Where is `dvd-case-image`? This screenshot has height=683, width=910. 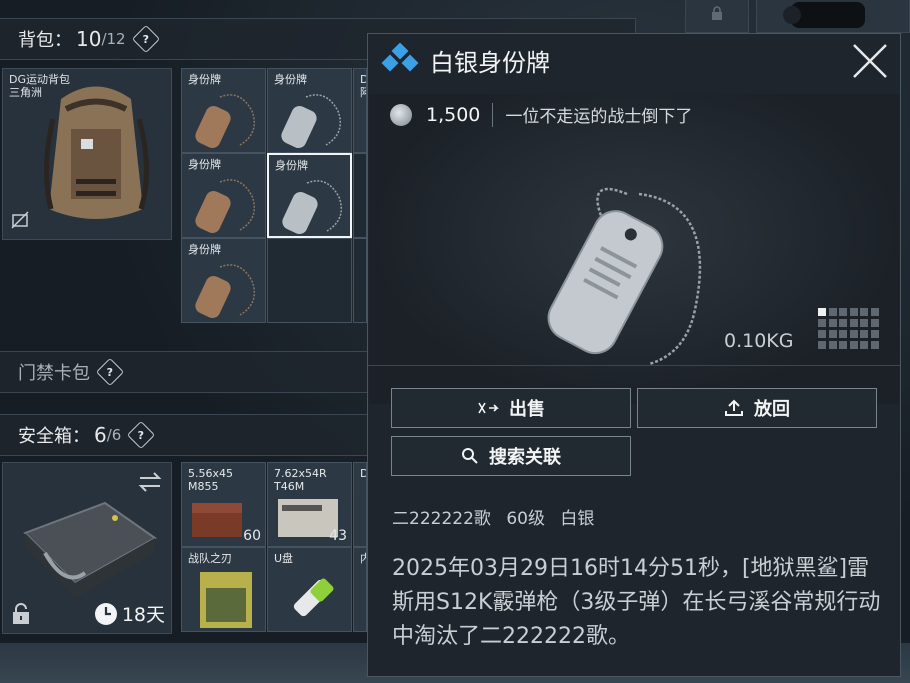 dvd-case-image is located at coordinates (226, 600).